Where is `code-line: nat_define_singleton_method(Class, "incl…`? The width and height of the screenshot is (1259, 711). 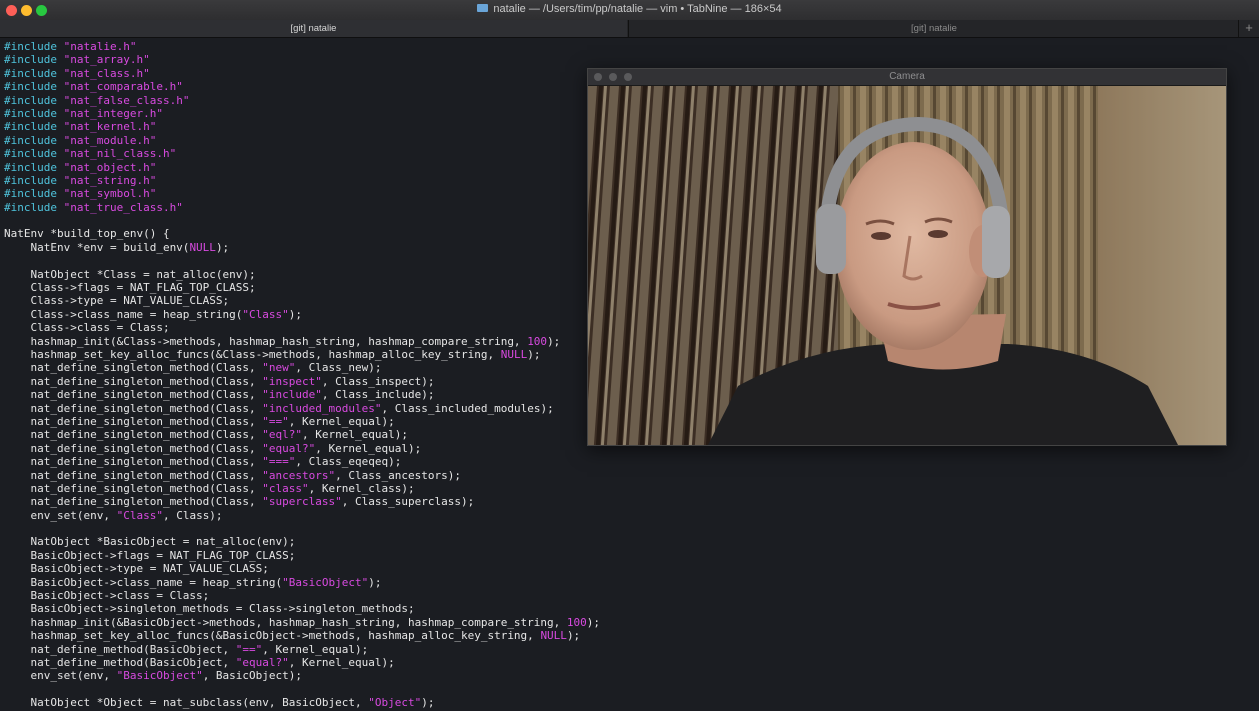 code-line: nat_define_singleton_method(Class, "incl… is located at coordinates (314, 408).